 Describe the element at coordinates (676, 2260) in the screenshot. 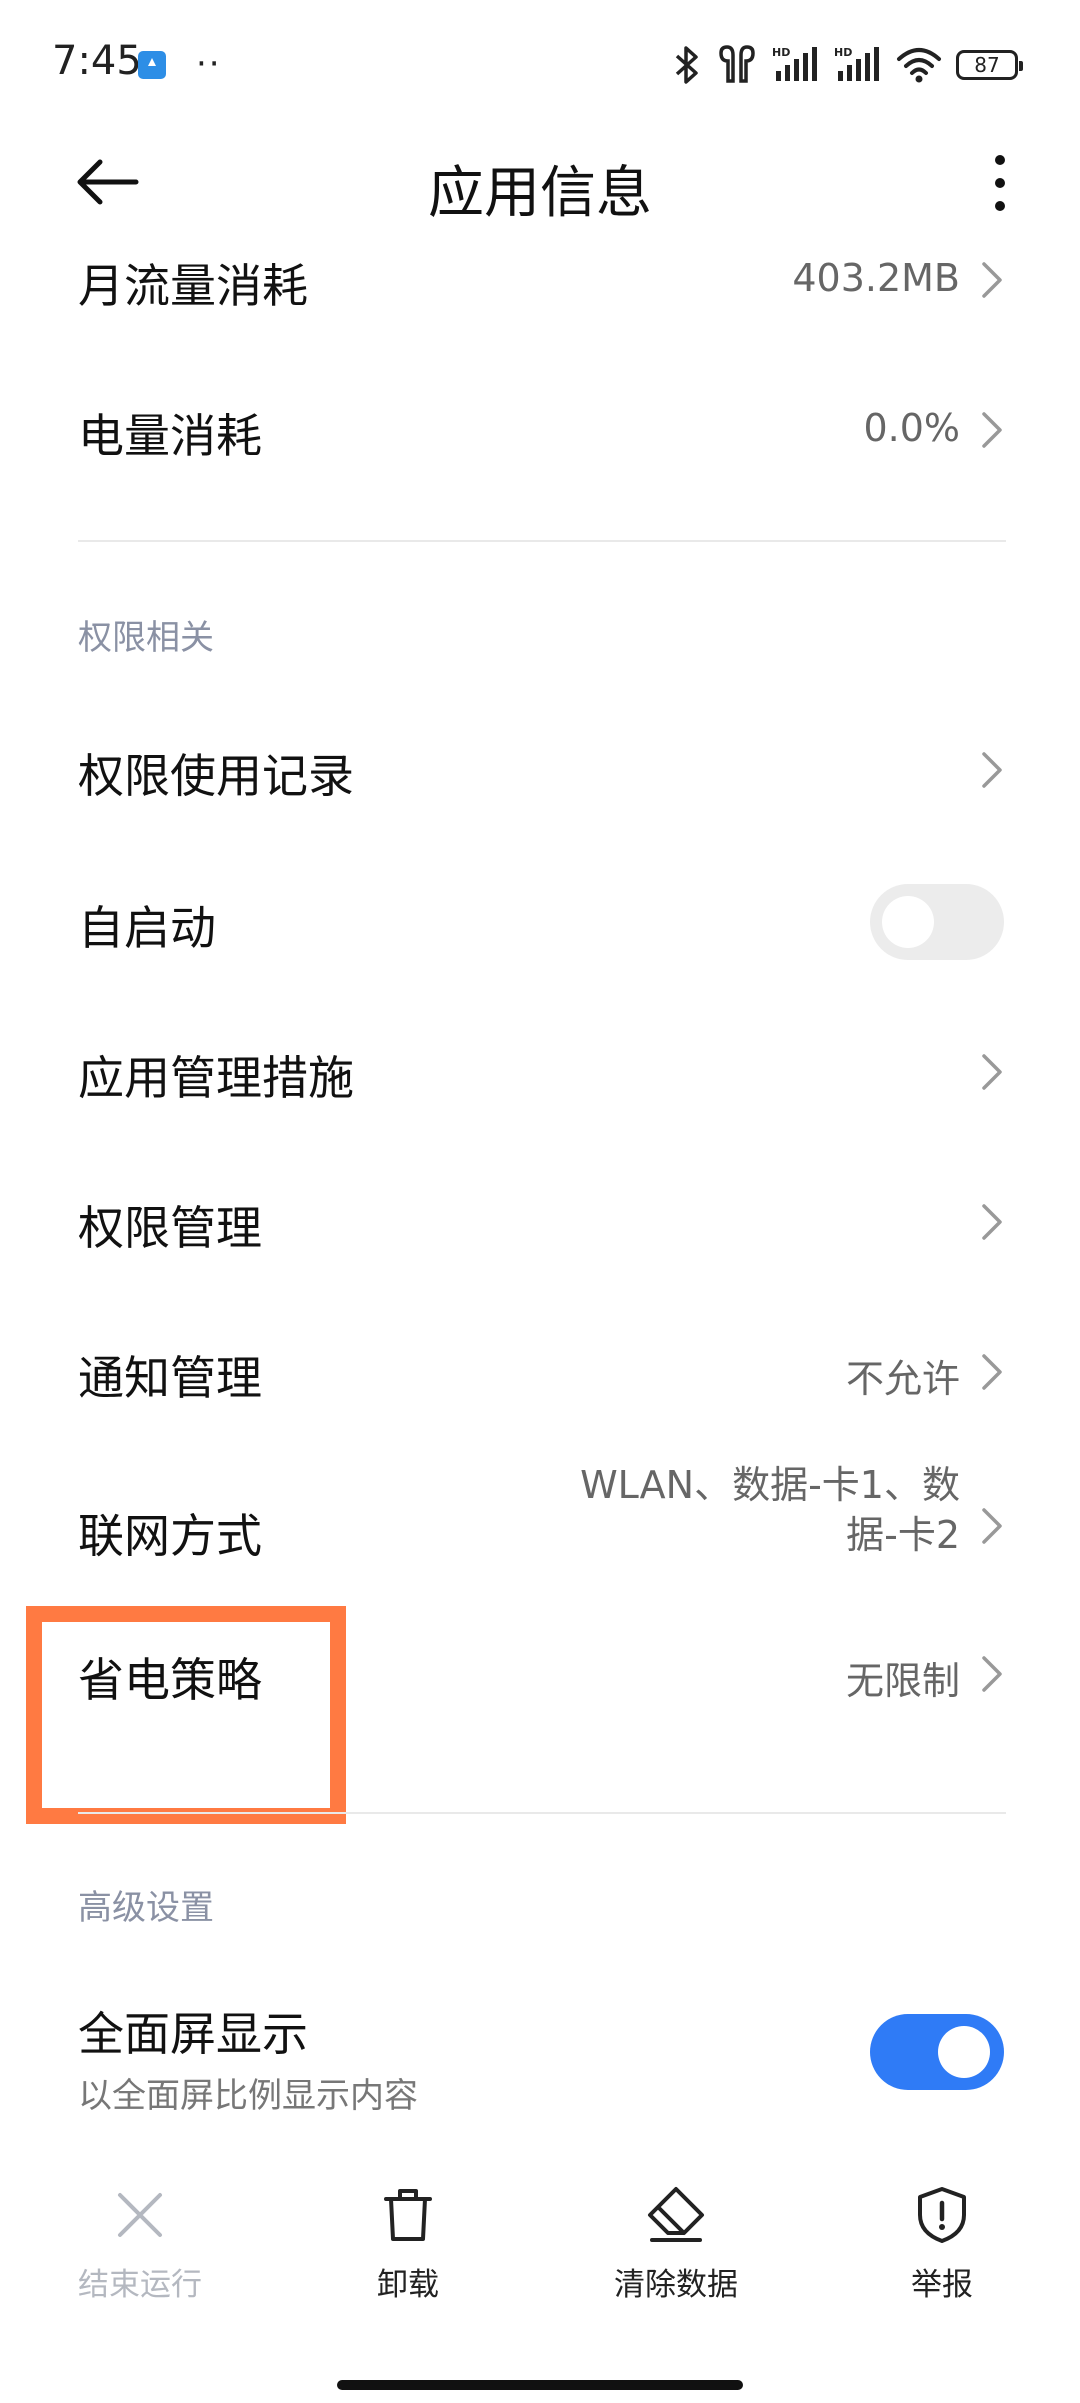

I see `clear-data-button: 清除数据` at that location.